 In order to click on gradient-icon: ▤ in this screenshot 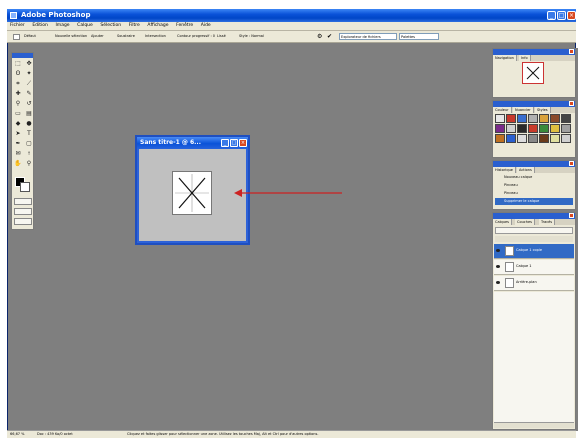, I will do `click(29, 113)`.